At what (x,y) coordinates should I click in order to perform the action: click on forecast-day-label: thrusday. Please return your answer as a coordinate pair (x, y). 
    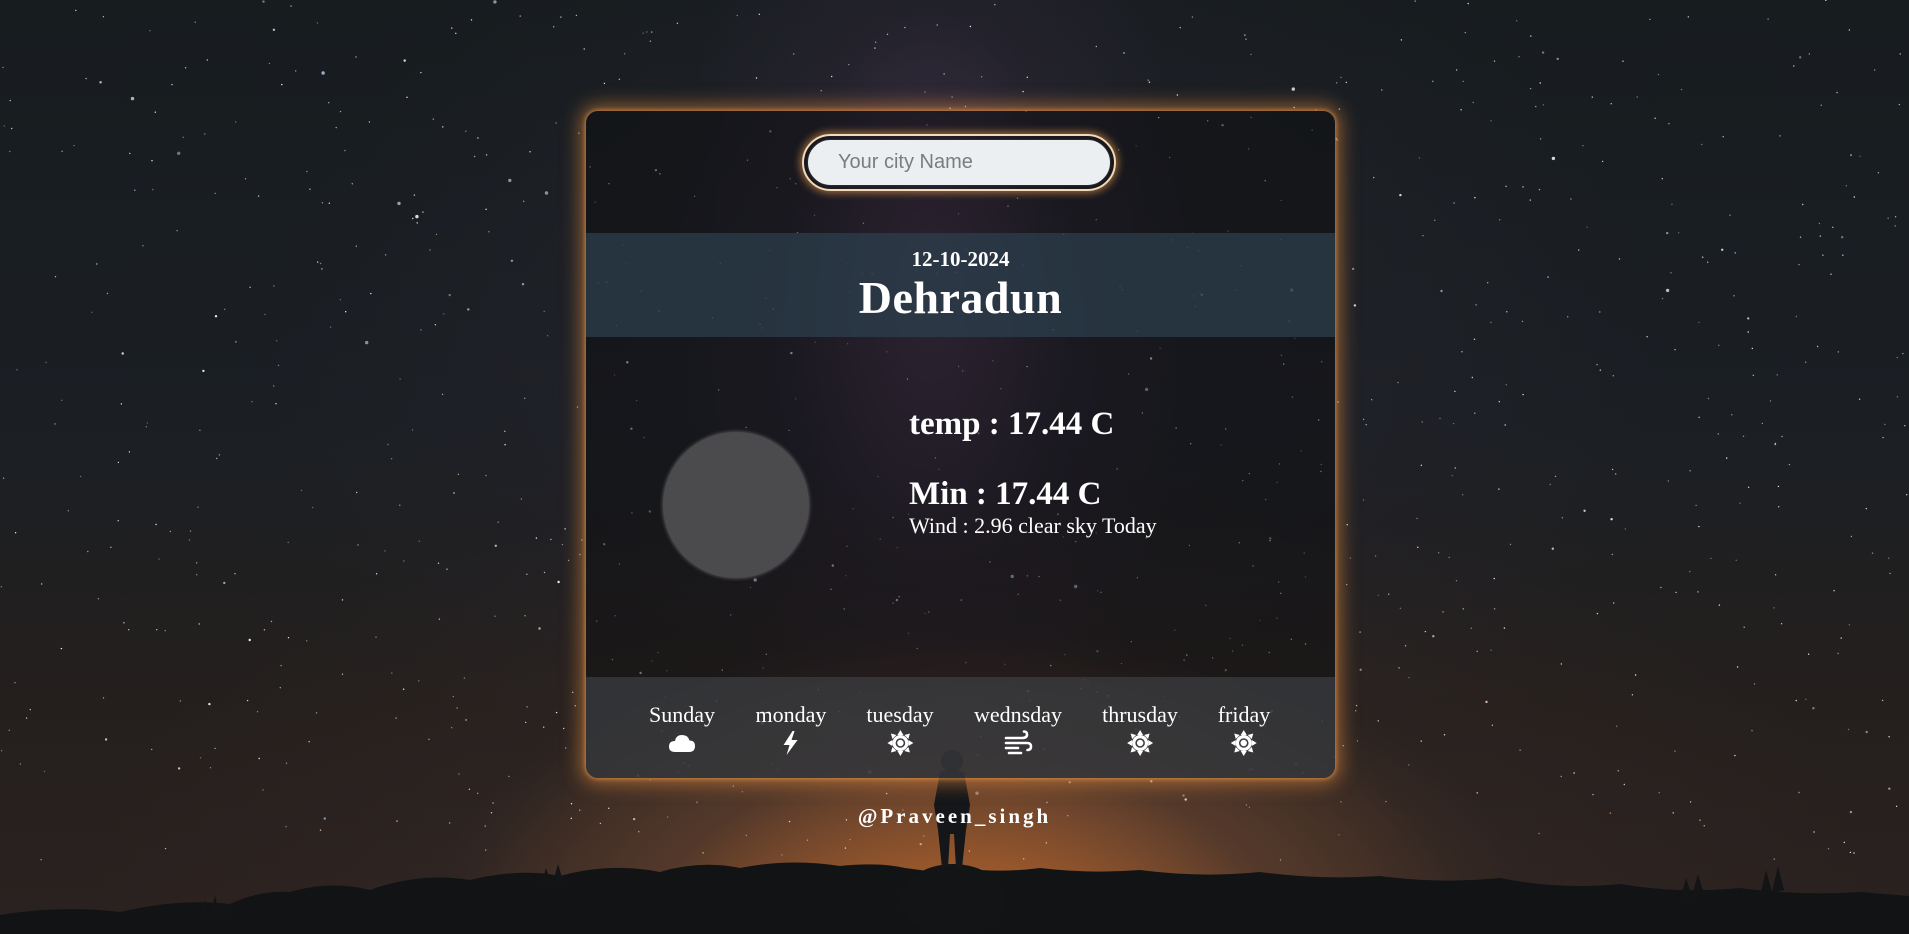
    Looking at the image, I should click on (1140, 714).